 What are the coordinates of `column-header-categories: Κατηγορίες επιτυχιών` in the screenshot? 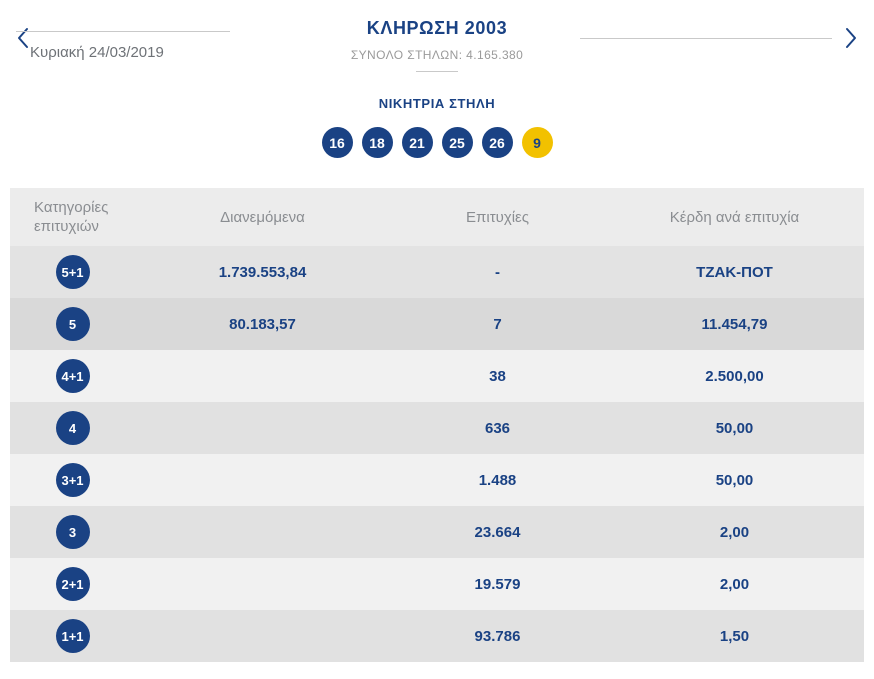 It's located at (71, 217).